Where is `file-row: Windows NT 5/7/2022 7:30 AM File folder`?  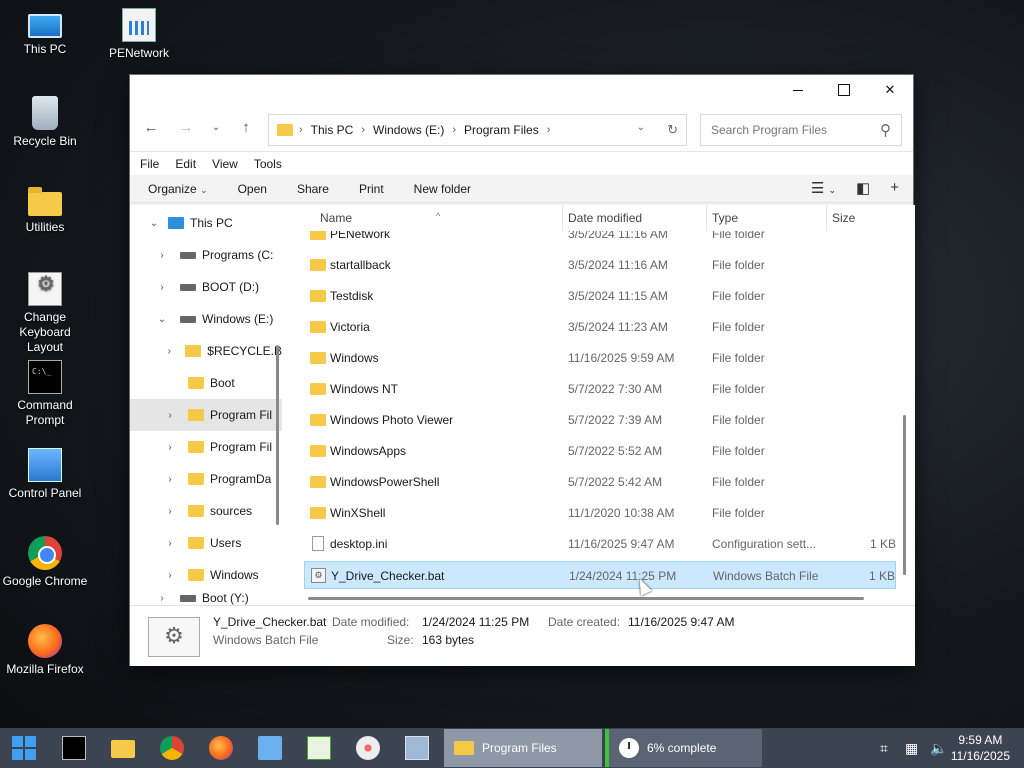
file-row: Windows NT 5/7/2022 7:30 AM File folder is located at coordinates (600, 389).